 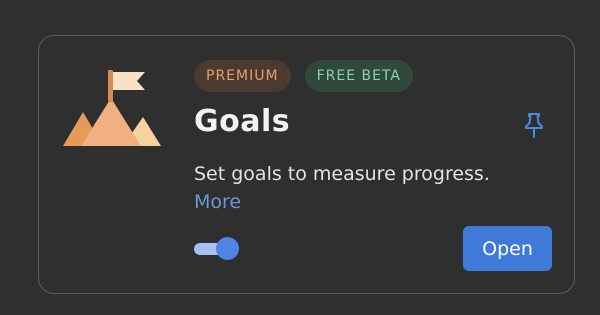 I want to click on free-beta-badge: FREE BETA, so click(x=358, y=76).